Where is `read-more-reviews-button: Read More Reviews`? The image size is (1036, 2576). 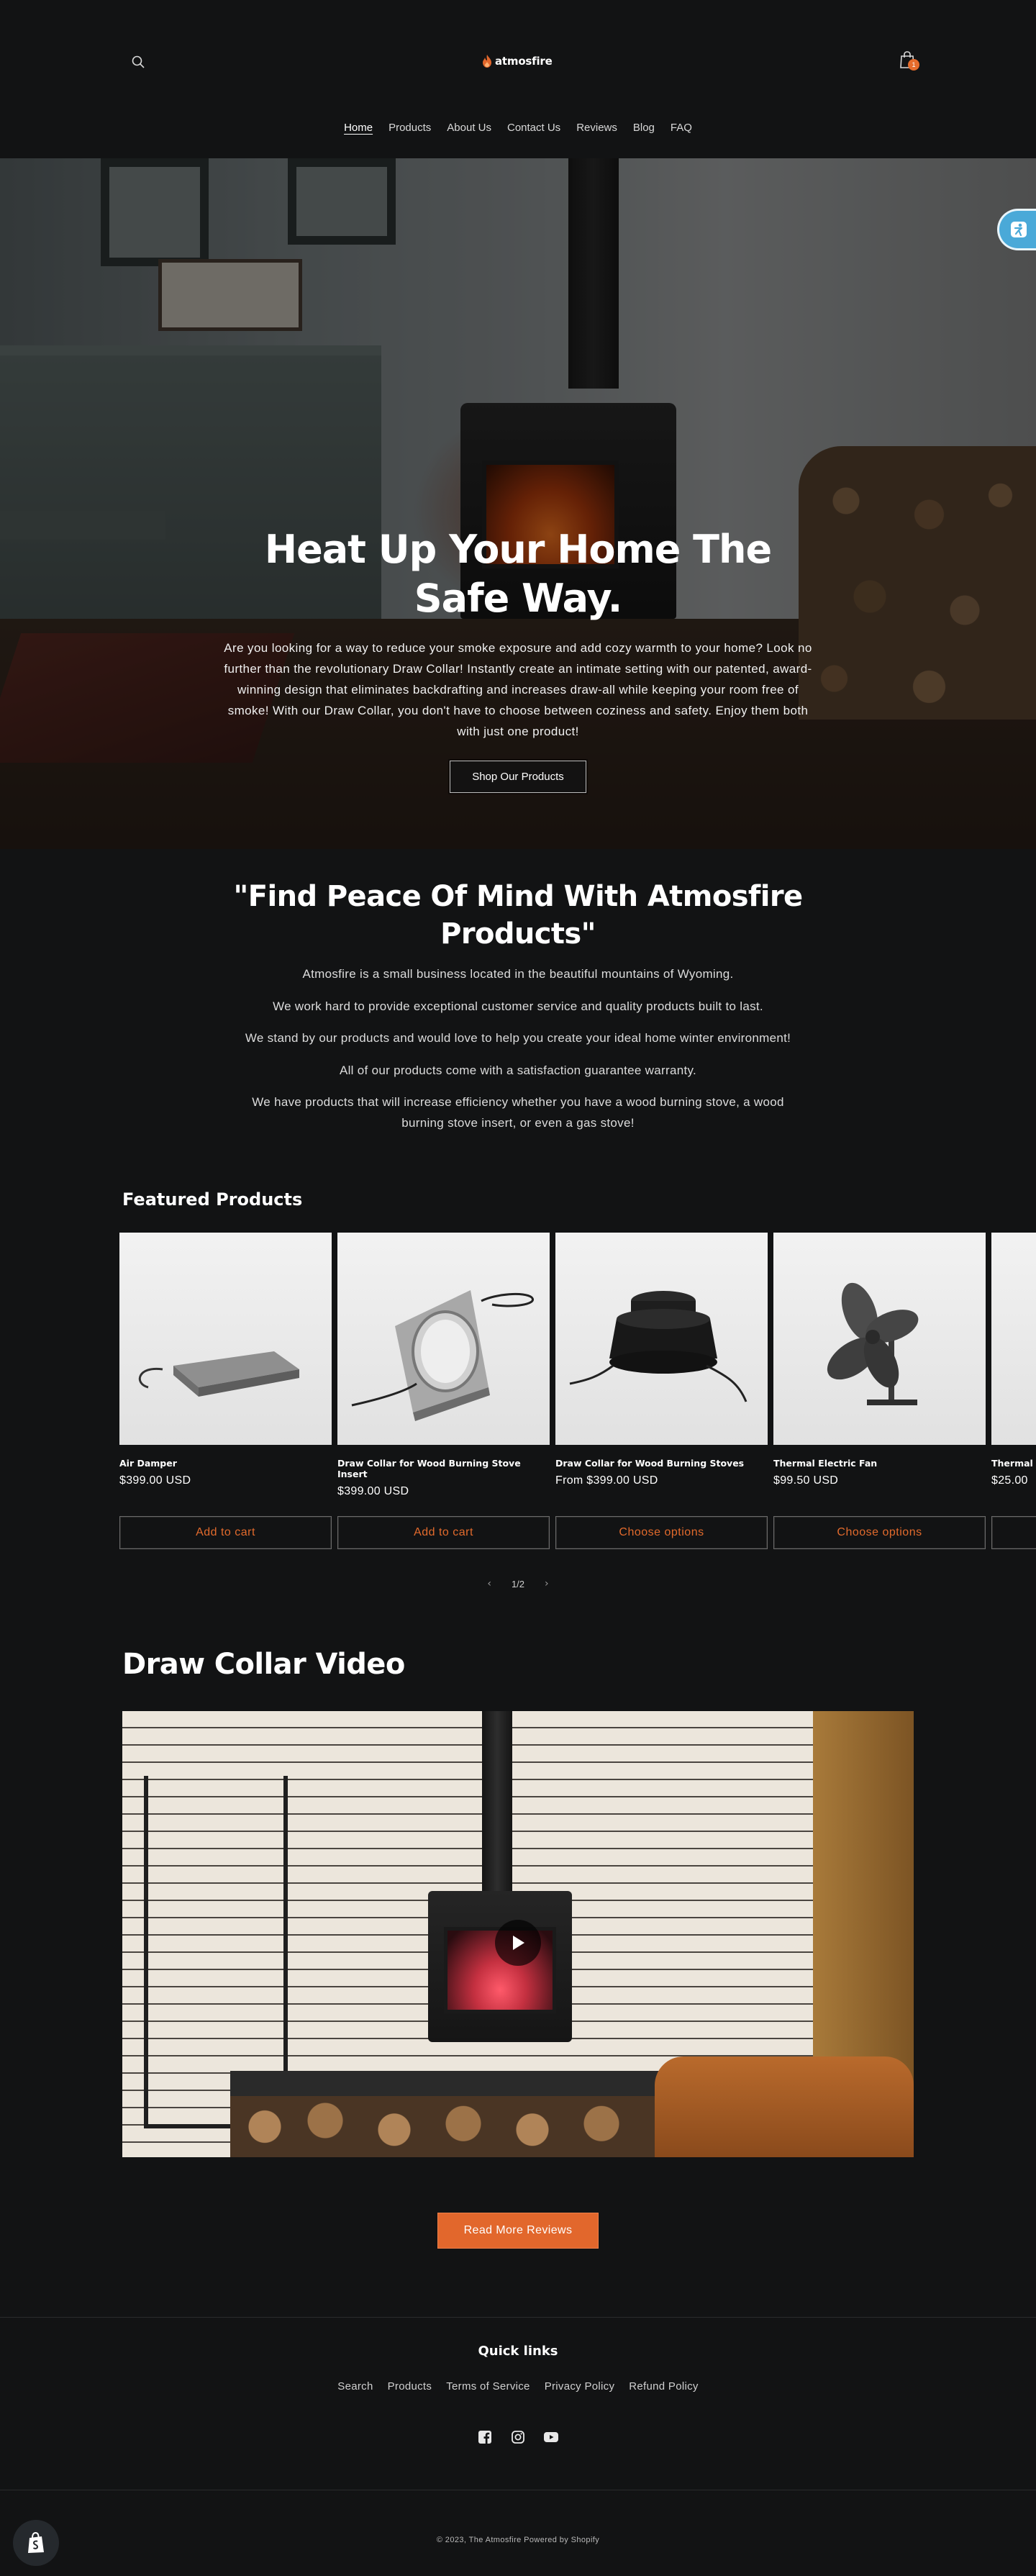
read-more-reviews-button: Read More Reviews is located at coordinates (518, 2231).